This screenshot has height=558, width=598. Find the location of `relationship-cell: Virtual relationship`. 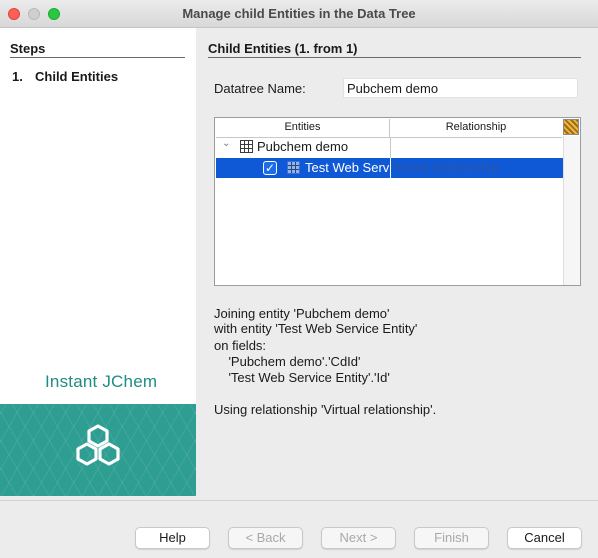

relationship-cell: Virtual relationship is located at coordinates (477, 167).